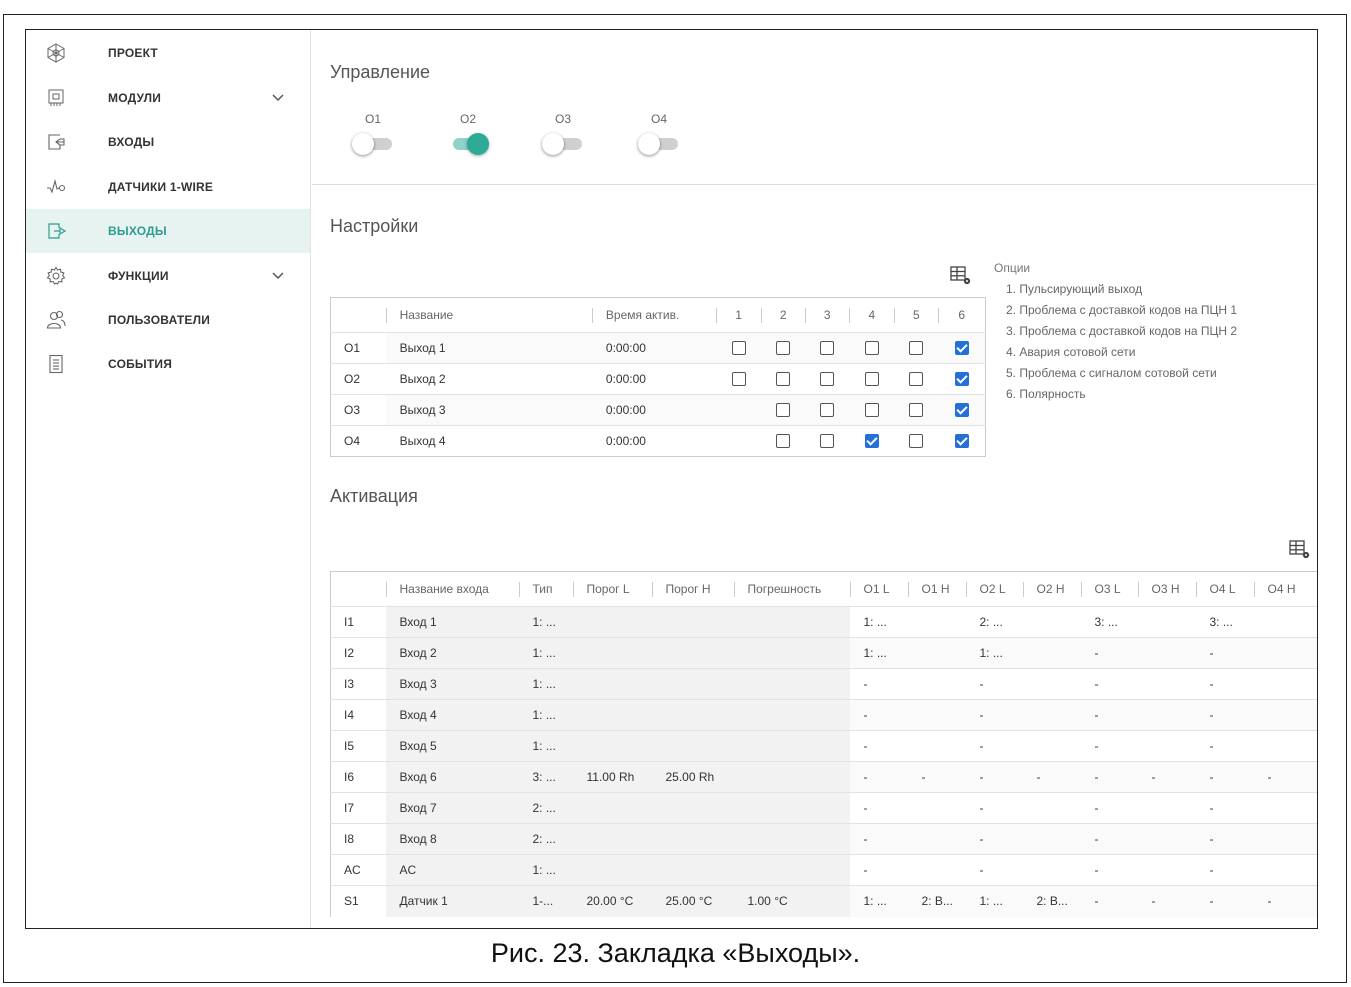 The height and width of the screenshot is (987, 1351). I want to click on output-name-cell: Выход 4, so click(488, 441).